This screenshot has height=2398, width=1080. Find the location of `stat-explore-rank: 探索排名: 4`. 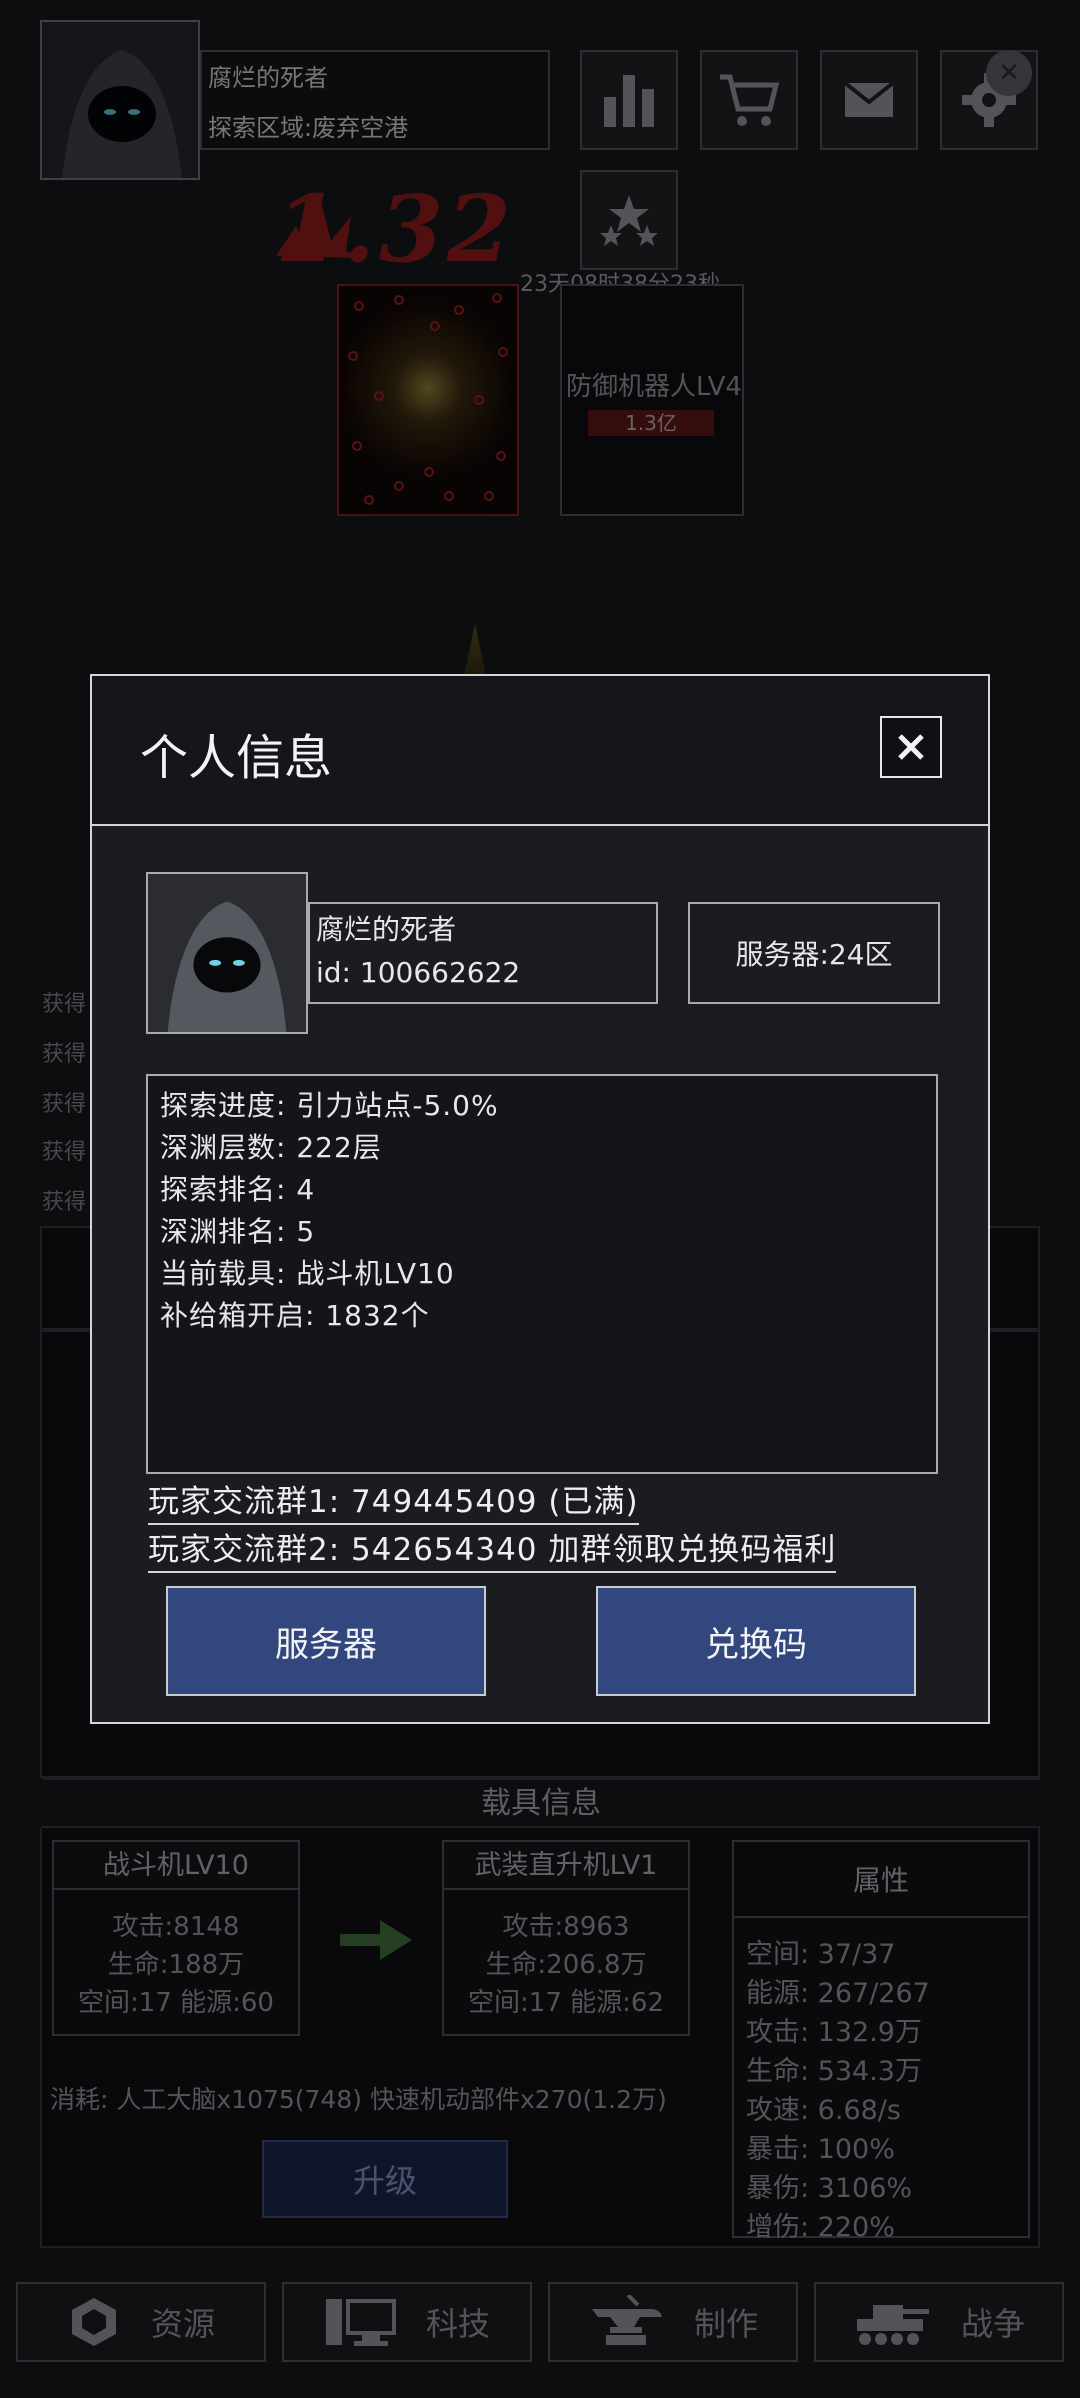

stat-explore-rank: 探索排名: 4 is located at coordinates (238, 1189).